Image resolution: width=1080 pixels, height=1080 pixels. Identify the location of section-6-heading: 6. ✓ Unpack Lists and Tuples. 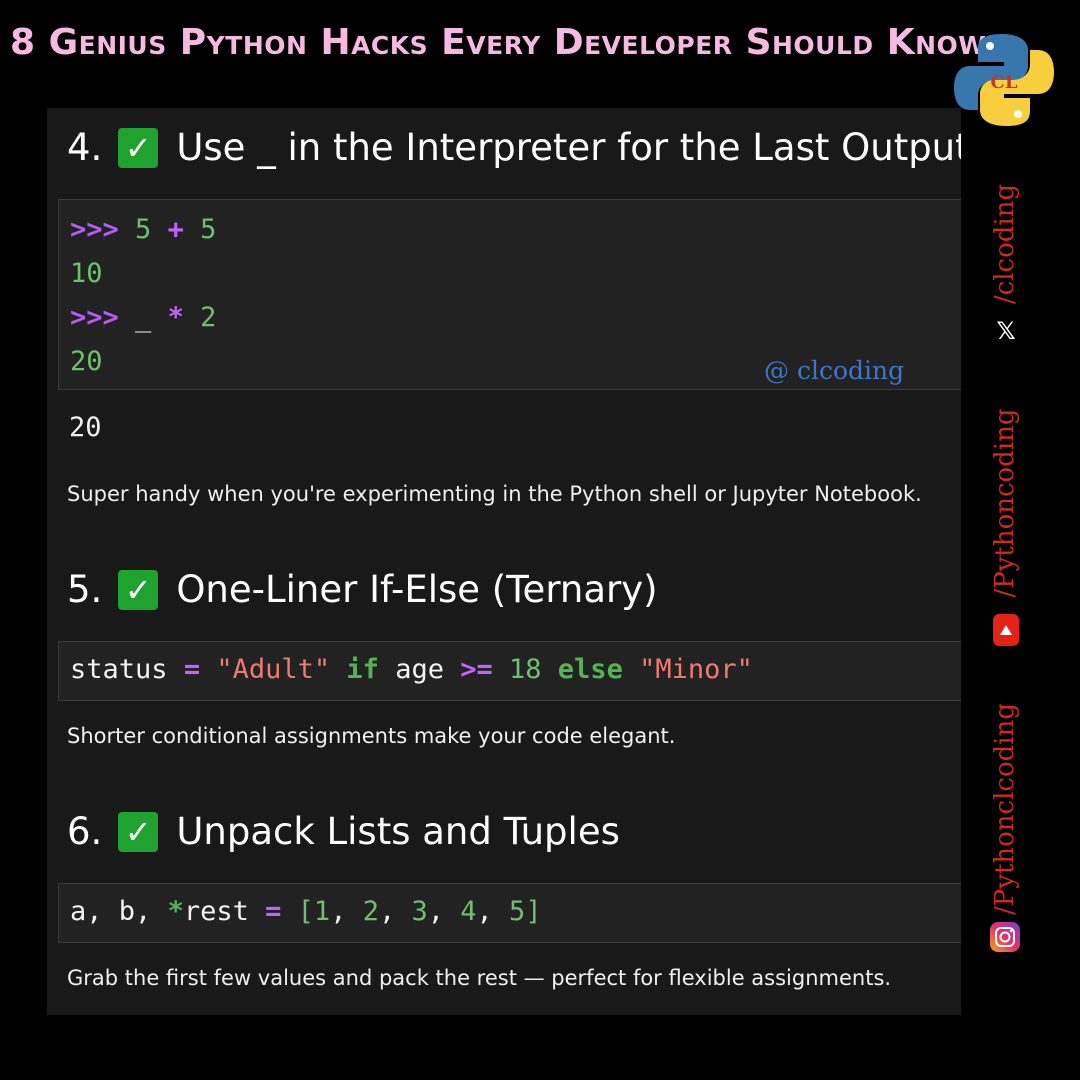
(343, 831).